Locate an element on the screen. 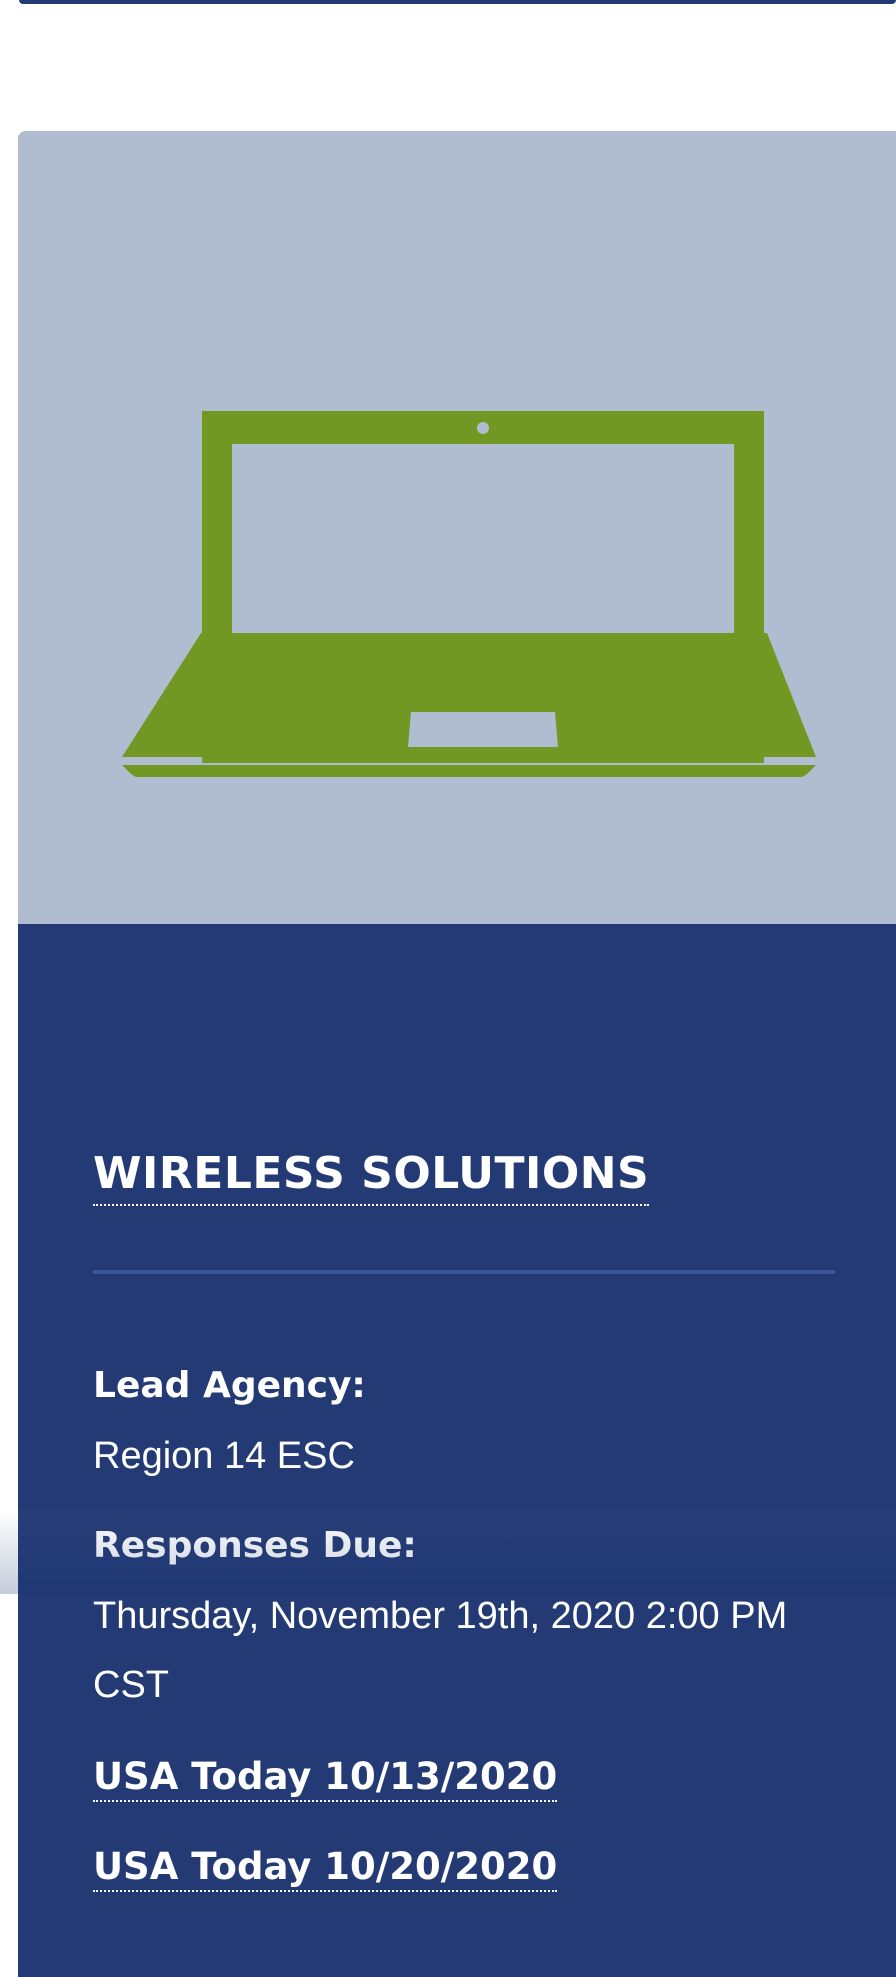 The height and width of the screenshot is (1977, 896). document-link-usa-today-1020: USA Today 10/20/2020 is located at coordinates (325, 1868).